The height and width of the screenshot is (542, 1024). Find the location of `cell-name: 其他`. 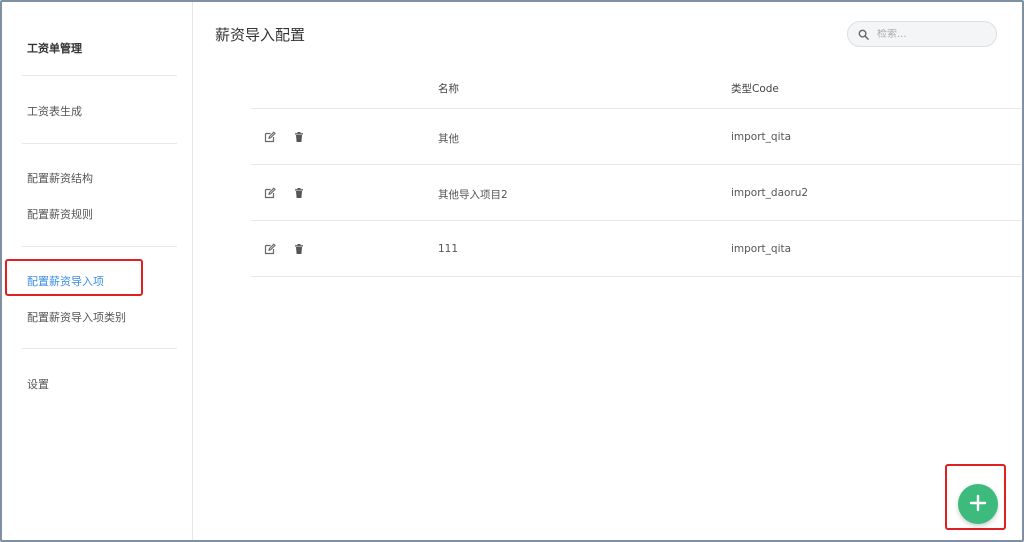

cell-name: 其他 is located at coordinates (448, 139).